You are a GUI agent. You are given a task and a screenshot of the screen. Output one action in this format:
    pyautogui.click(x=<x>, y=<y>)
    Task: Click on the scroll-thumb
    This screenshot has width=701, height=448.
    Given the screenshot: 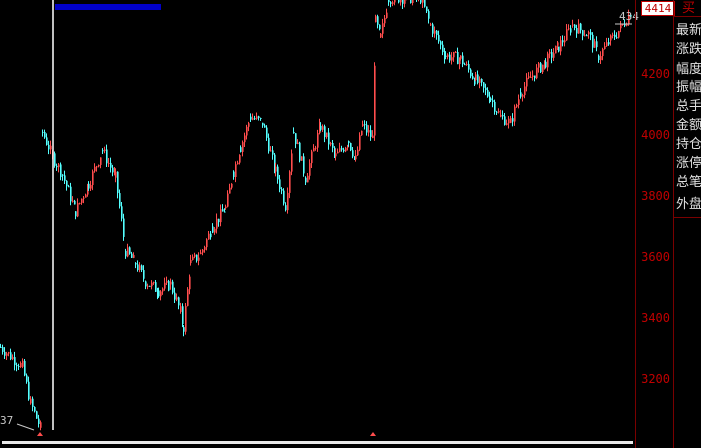 What is the action you would take?
    pyautogui.click(x=108, y=7)
    